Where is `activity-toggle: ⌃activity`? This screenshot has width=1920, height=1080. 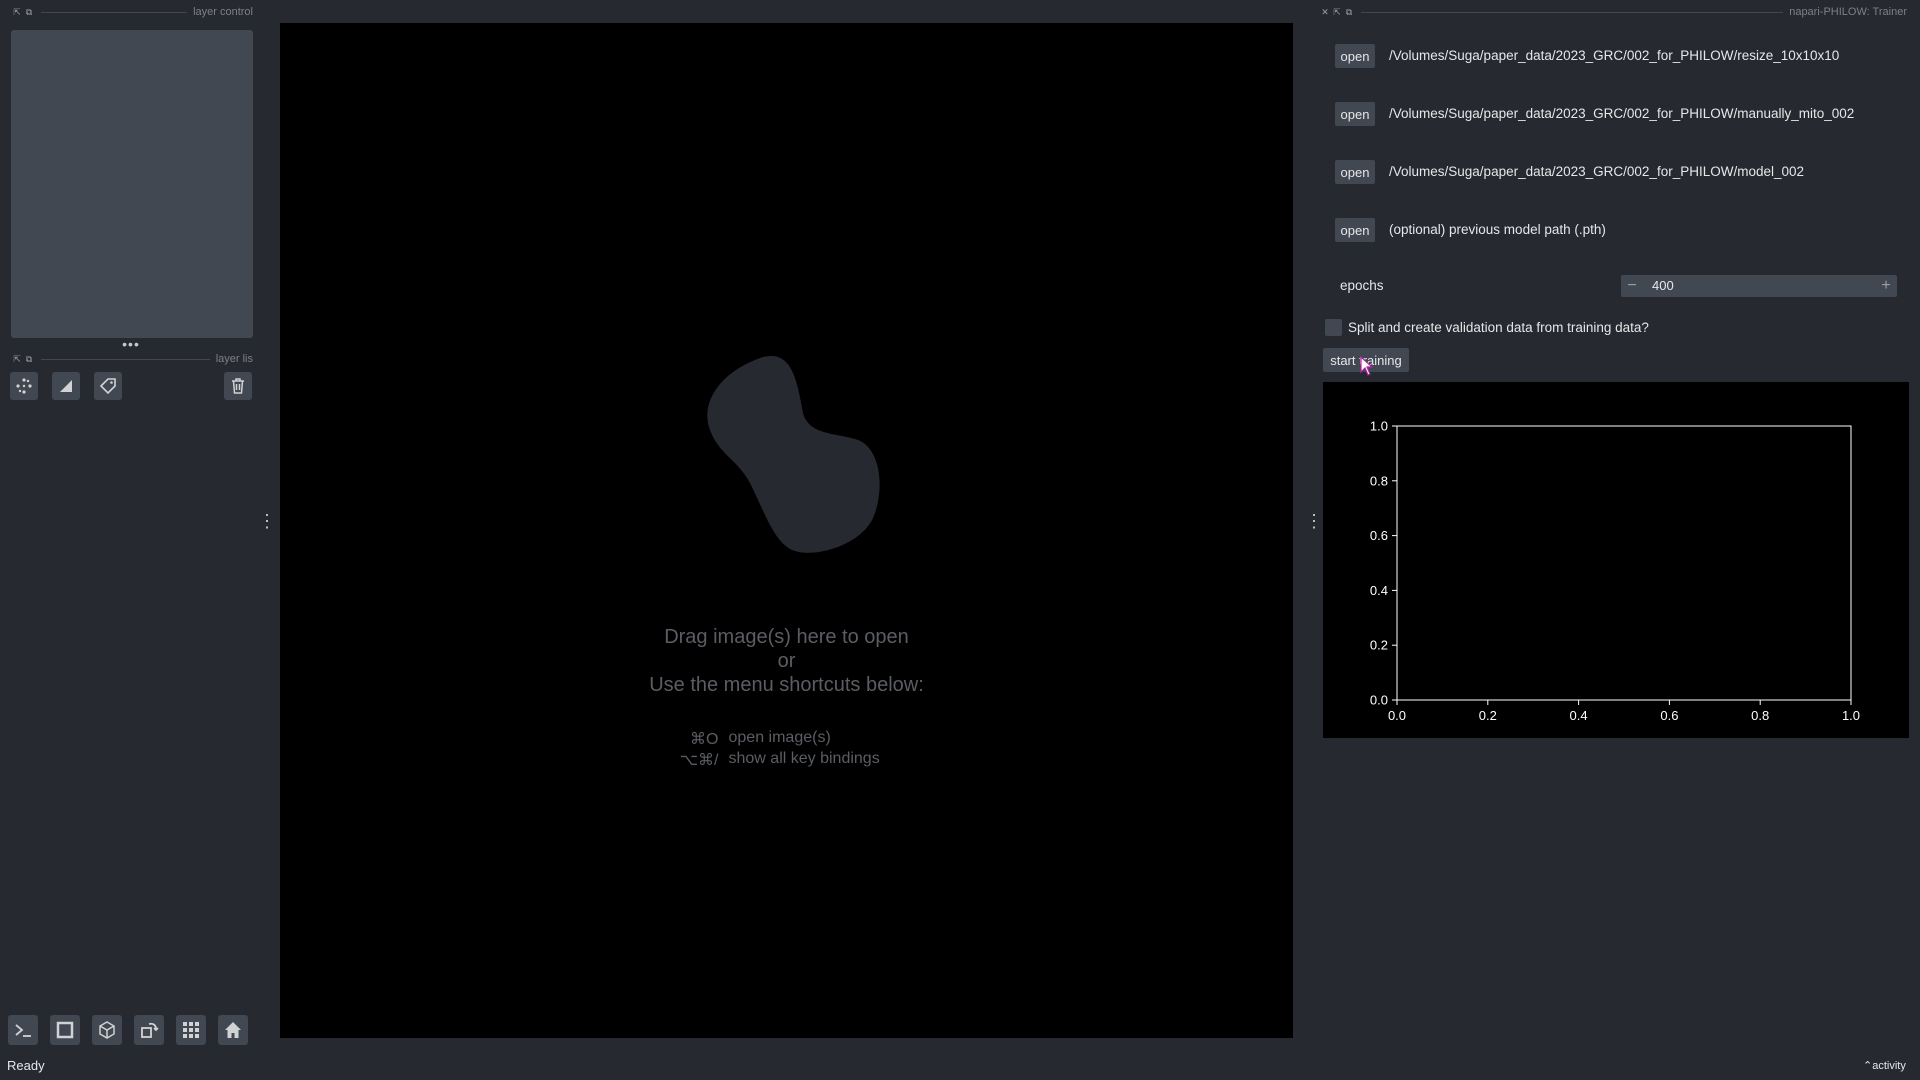
activity-toggle: ⌃activity is located at coordinates (1884, 1065).